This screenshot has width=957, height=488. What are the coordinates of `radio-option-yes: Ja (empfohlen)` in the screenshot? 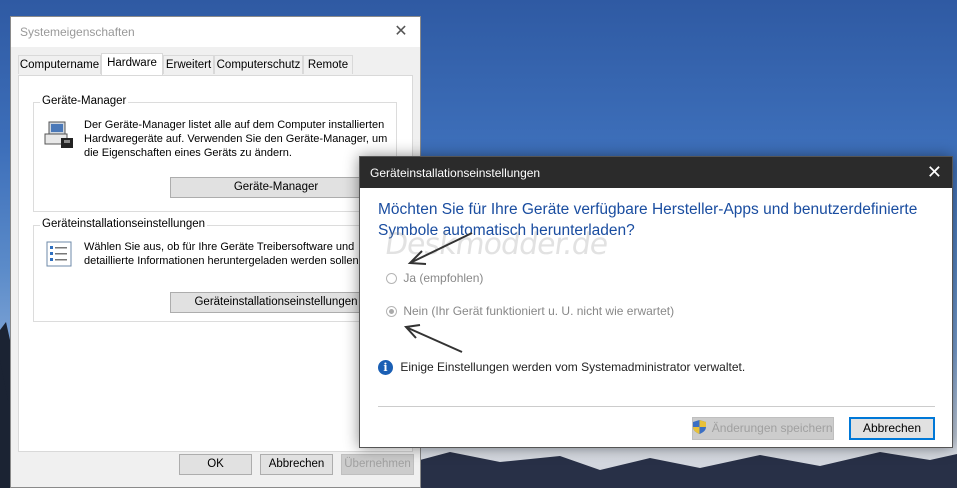 It's located at (434, 278).